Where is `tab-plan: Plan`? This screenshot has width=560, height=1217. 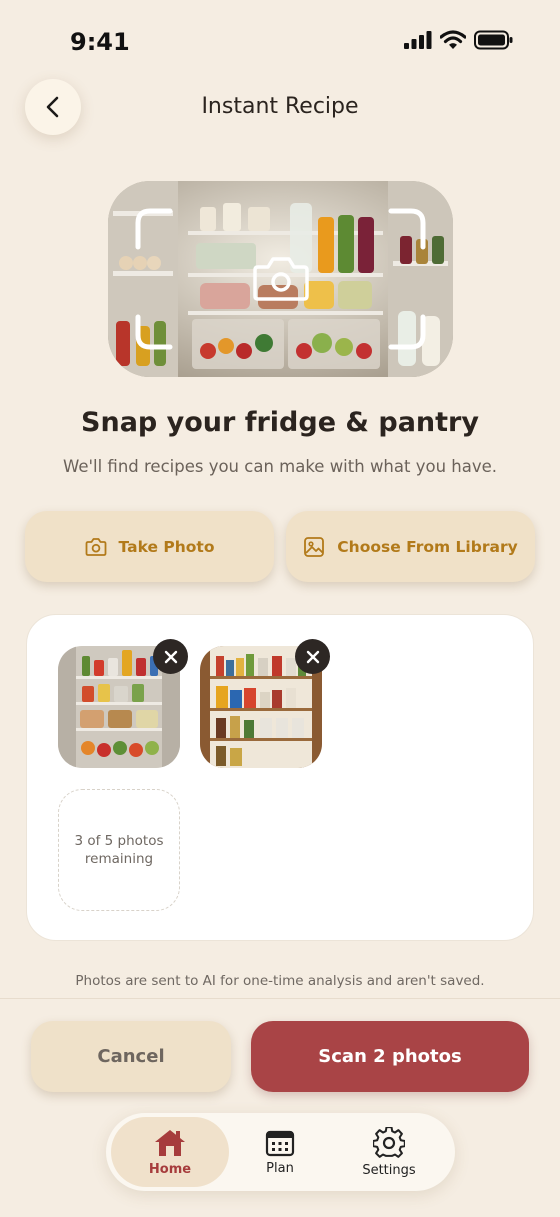
tab-plan: Plan is located at coordinates (280, 1152).